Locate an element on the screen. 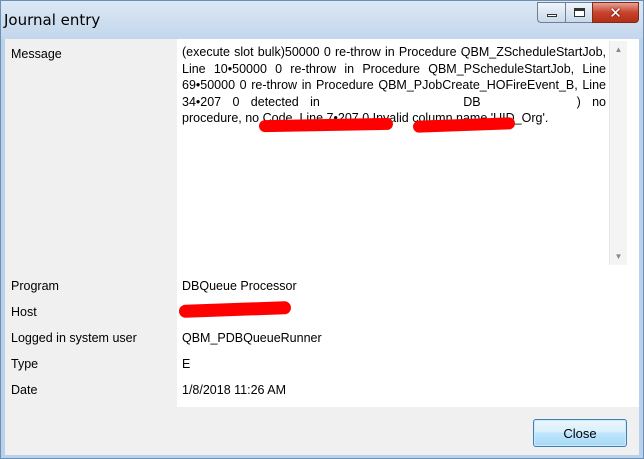  message-scrollbar: ▲ ▼ is located at coordinates (618, 153).